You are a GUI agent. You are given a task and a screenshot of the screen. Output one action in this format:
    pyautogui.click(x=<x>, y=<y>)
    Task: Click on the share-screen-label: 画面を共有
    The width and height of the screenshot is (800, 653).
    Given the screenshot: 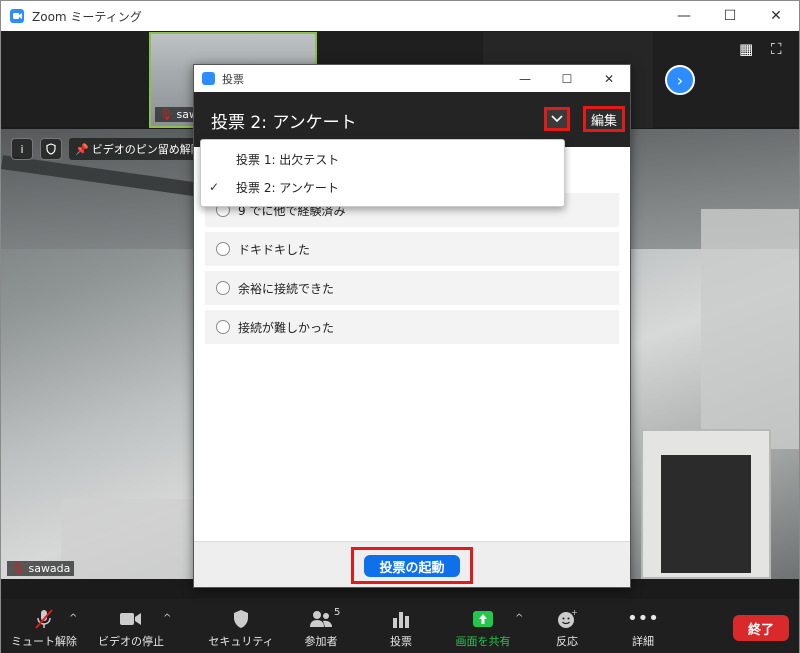 What is the action you would take?
    pyautogui.click(x=483, y=641)
    